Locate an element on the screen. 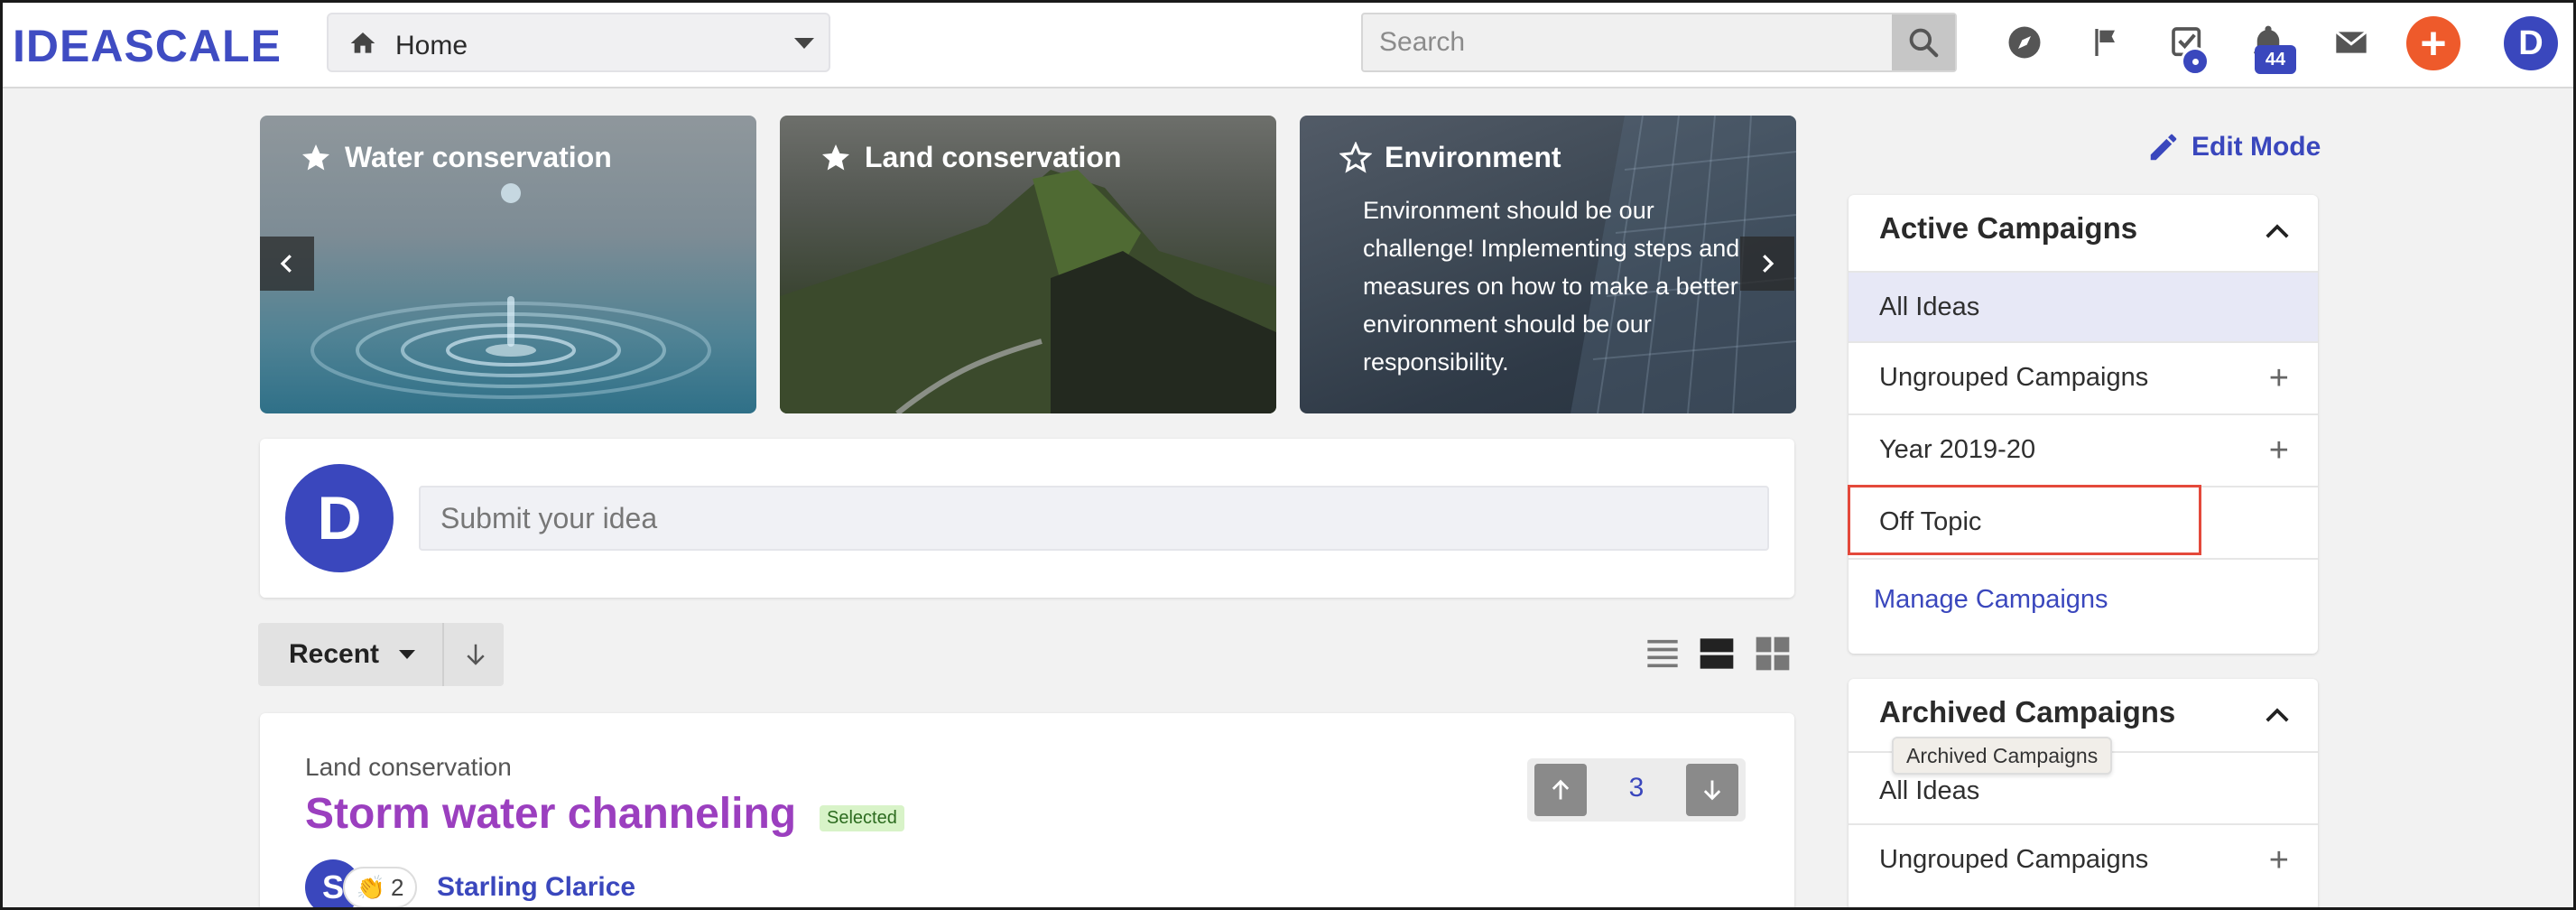 This screenshot has height=910, width=2576. author-name: Starling Clarice is located at coordinates (536, 887).